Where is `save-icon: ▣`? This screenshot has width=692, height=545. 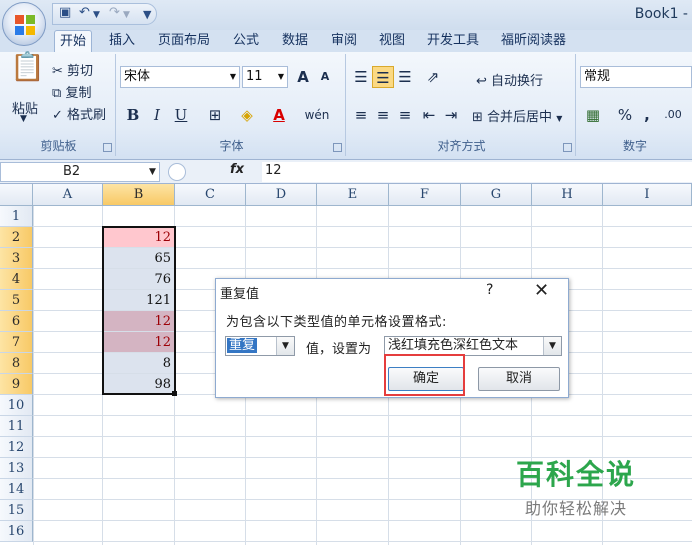 save-icon: ▣ is located at coordinates (65, 12).